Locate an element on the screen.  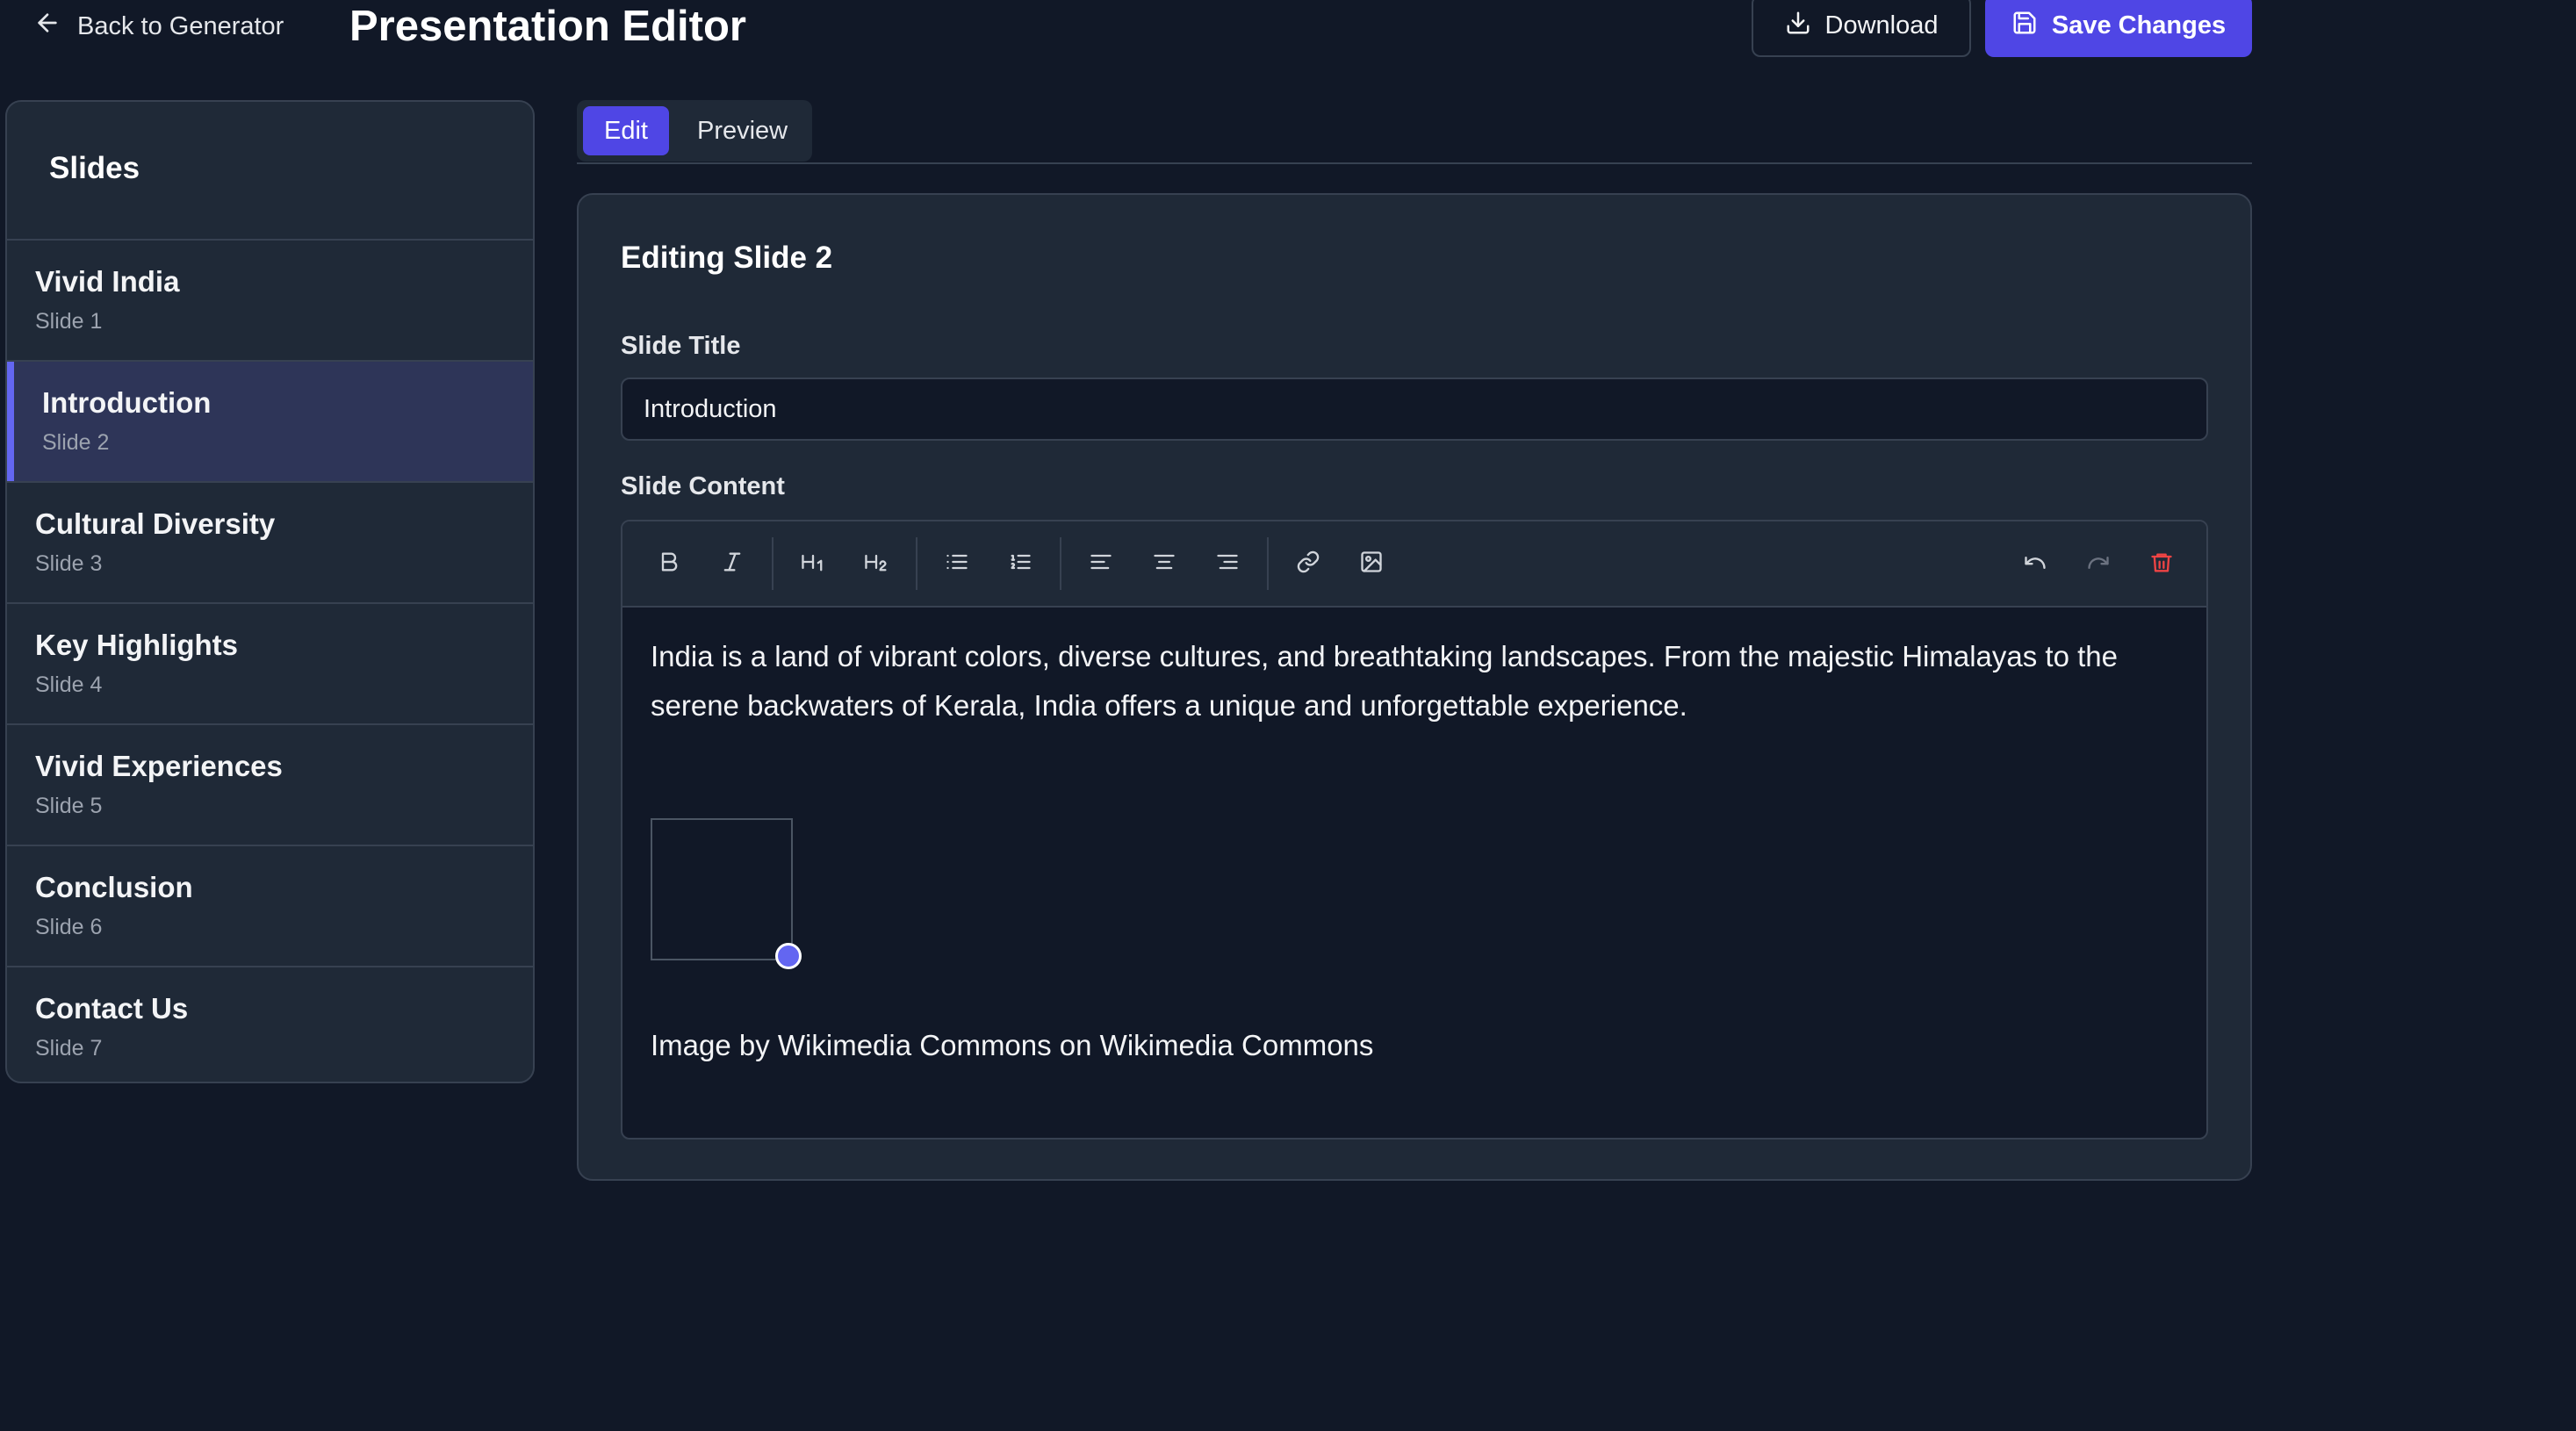
numbered-list-button is located at coordinates (1020, 563).